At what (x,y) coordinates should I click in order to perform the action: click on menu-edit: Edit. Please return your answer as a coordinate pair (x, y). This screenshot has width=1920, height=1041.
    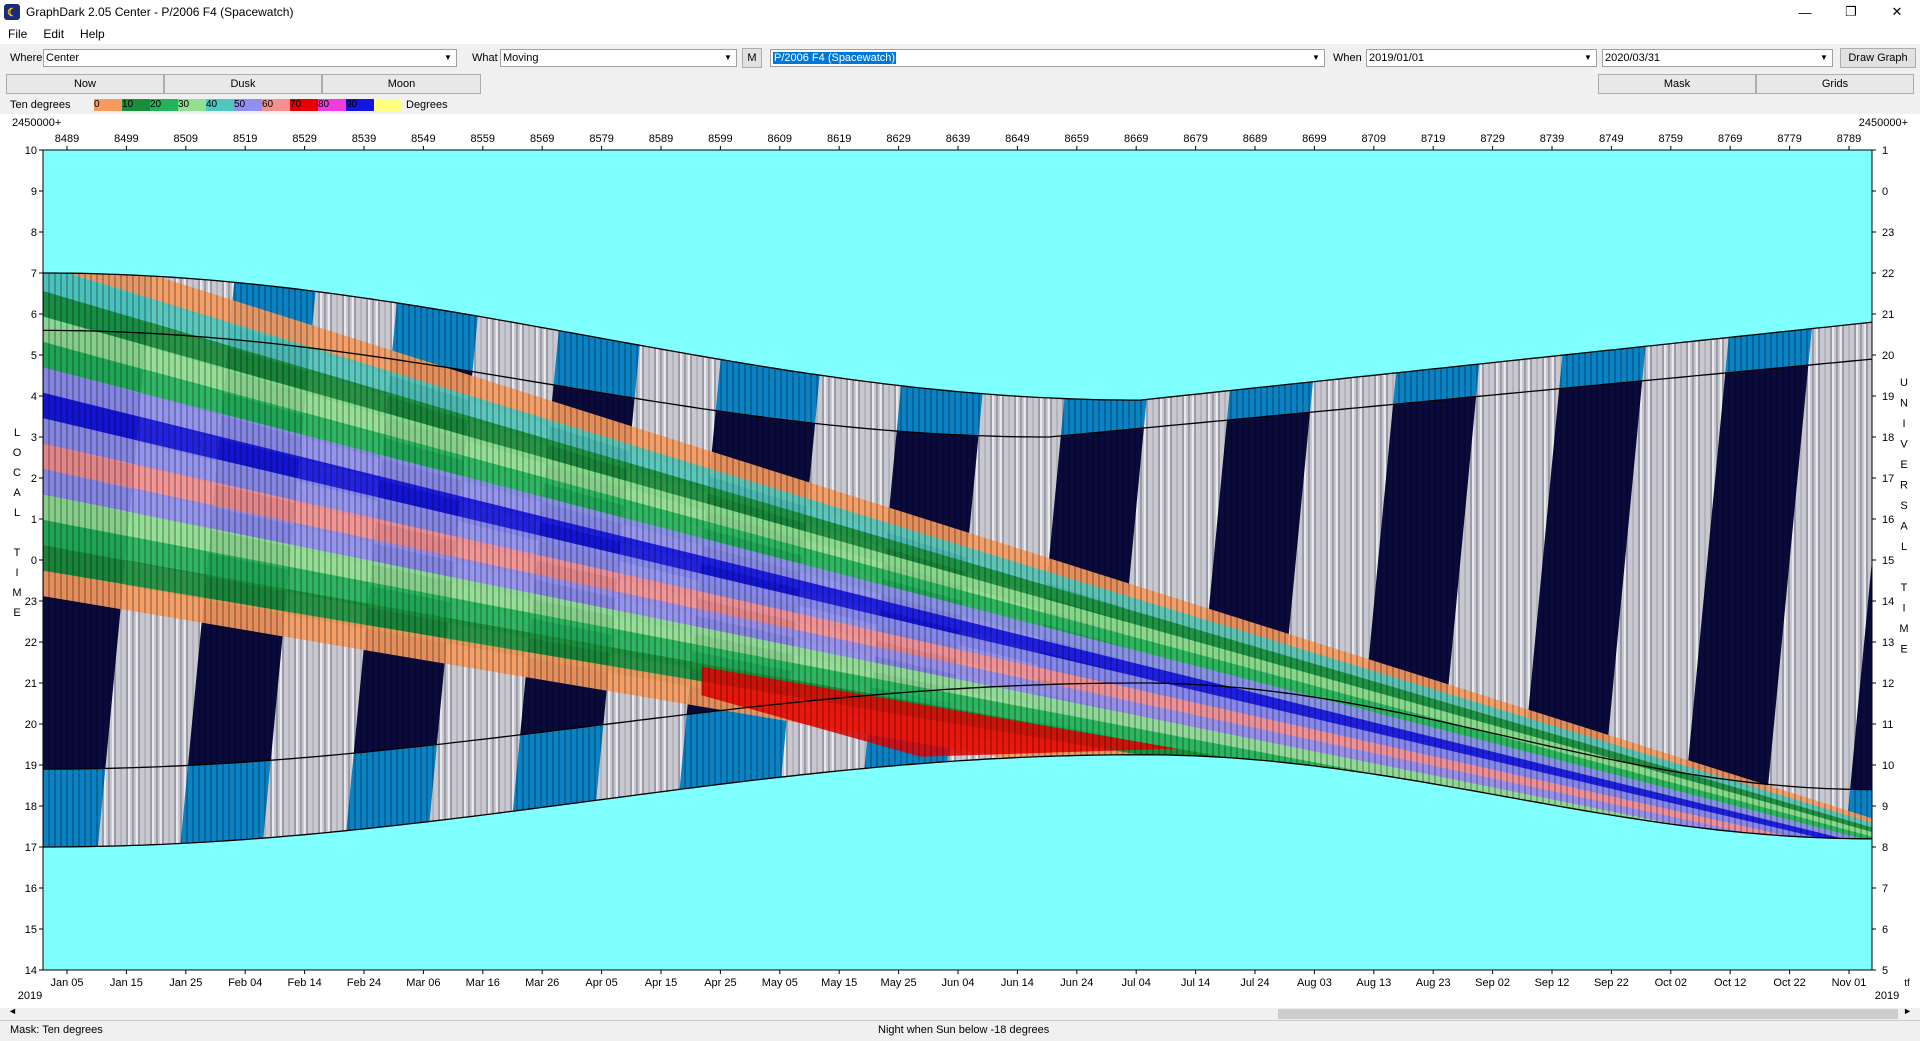
    Looking at the image, I should click on (53, 34).